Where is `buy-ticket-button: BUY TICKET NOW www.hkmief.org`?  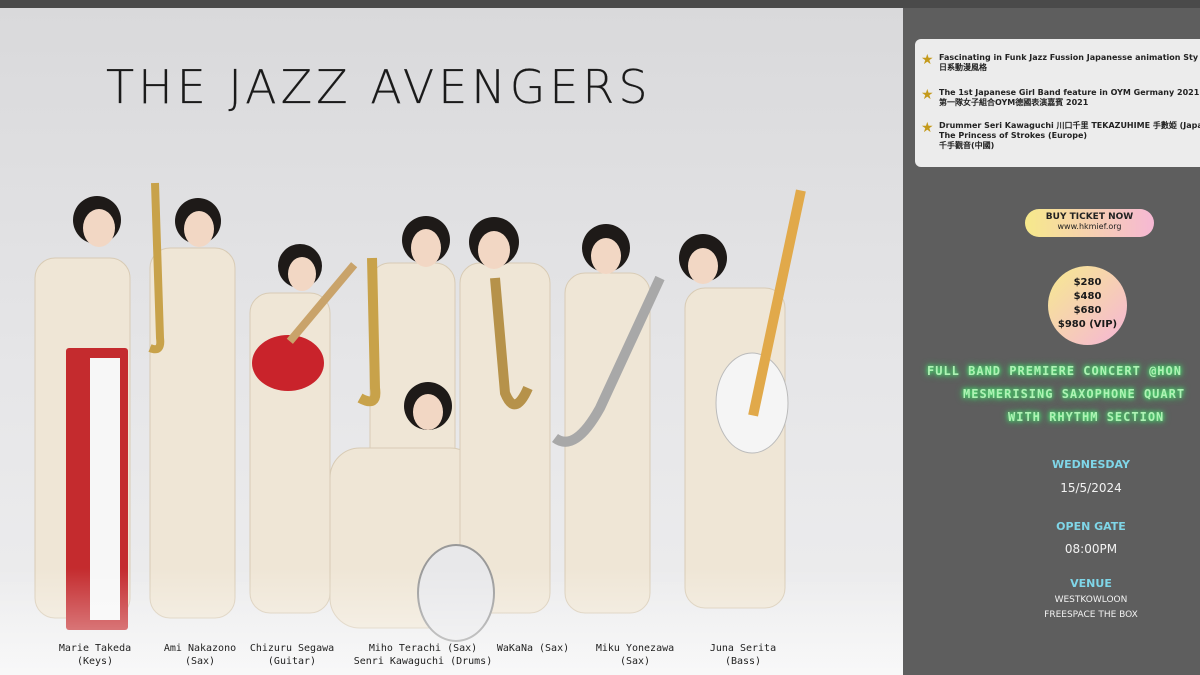
buy-ticket-button: BUY TICKET NOW www.hkmief.org is located at coordinates (1089, 223).